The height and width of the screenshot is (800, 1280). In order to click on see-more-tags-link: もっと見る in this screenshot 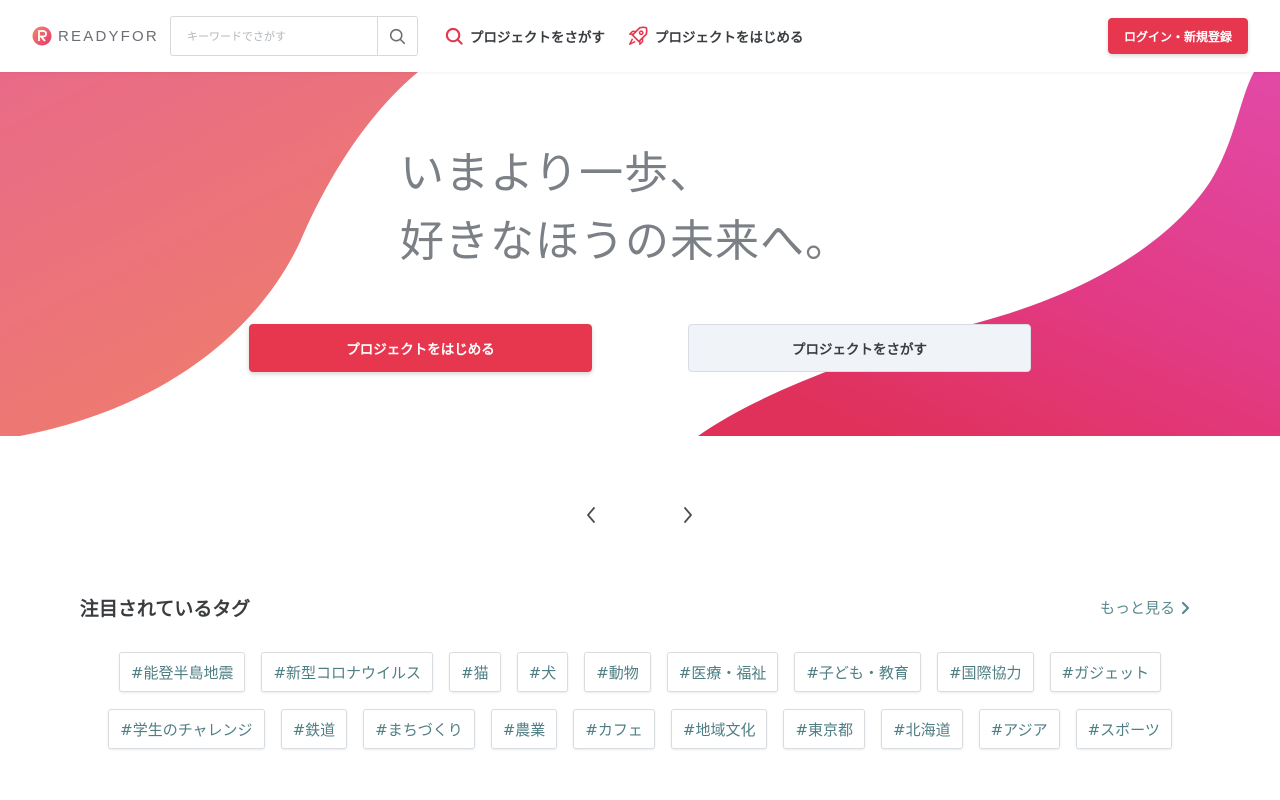, I will do `click(1145, 607)`.